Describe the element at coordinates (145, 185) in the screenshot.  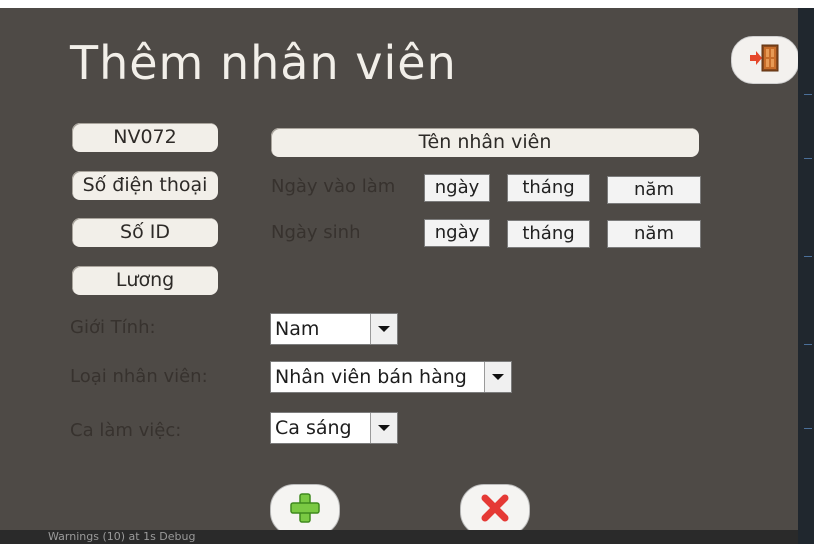
I see `phone-field: Số điện thoại` at that location.